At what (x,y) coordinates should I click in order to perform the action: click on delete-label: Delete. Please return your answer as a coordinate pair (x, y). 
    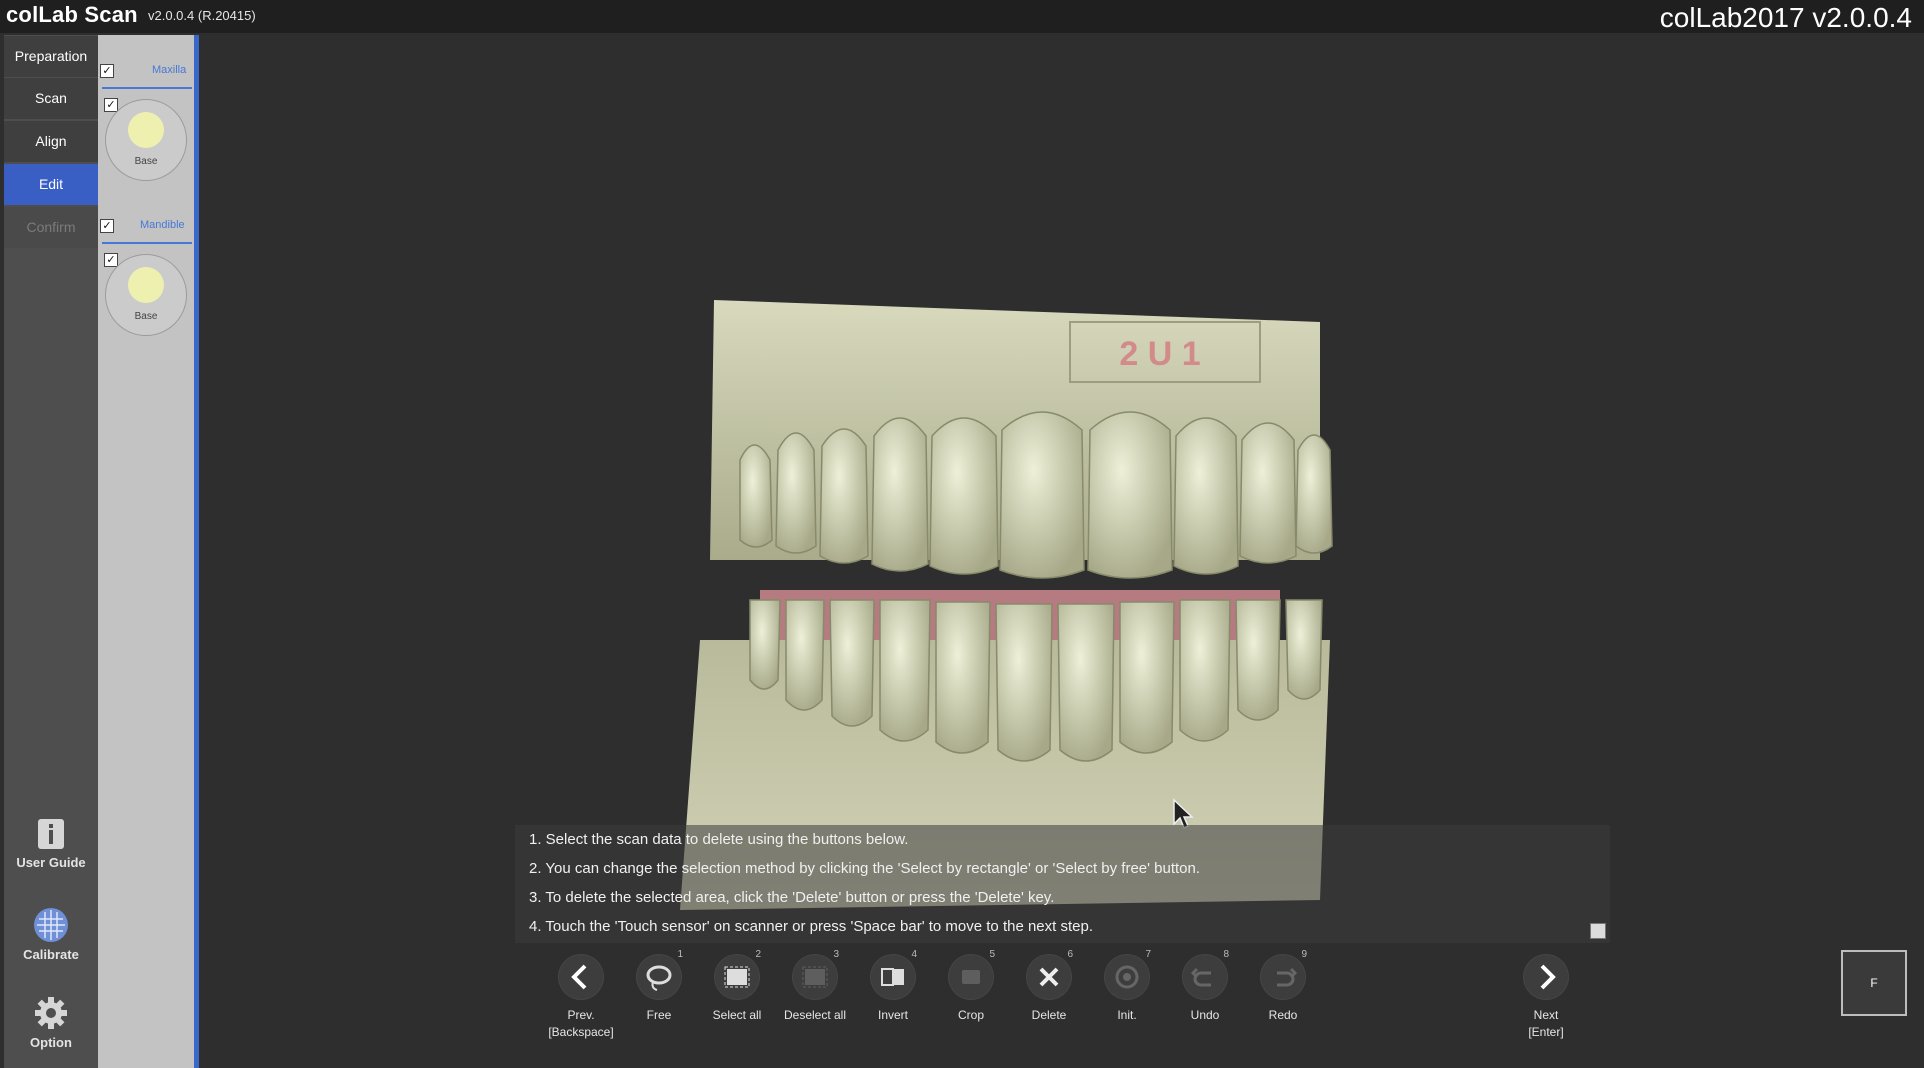
    Looking at the image, I should click on (1049, 1015).